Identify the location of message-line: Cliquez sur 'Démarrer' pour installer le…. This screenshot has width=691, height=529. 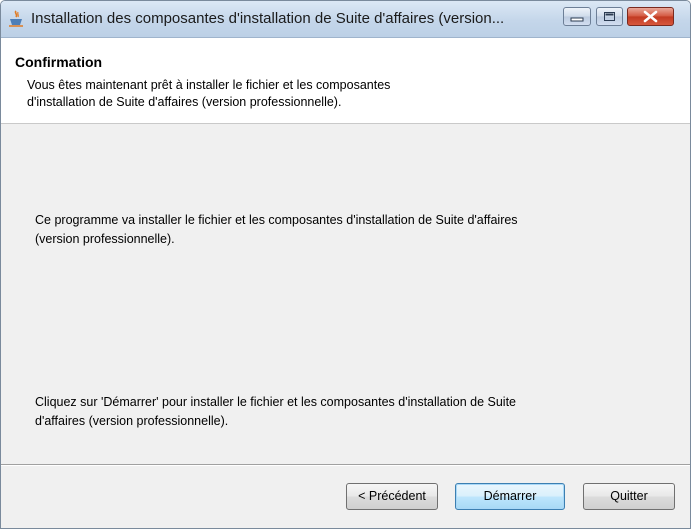
(275, 402).